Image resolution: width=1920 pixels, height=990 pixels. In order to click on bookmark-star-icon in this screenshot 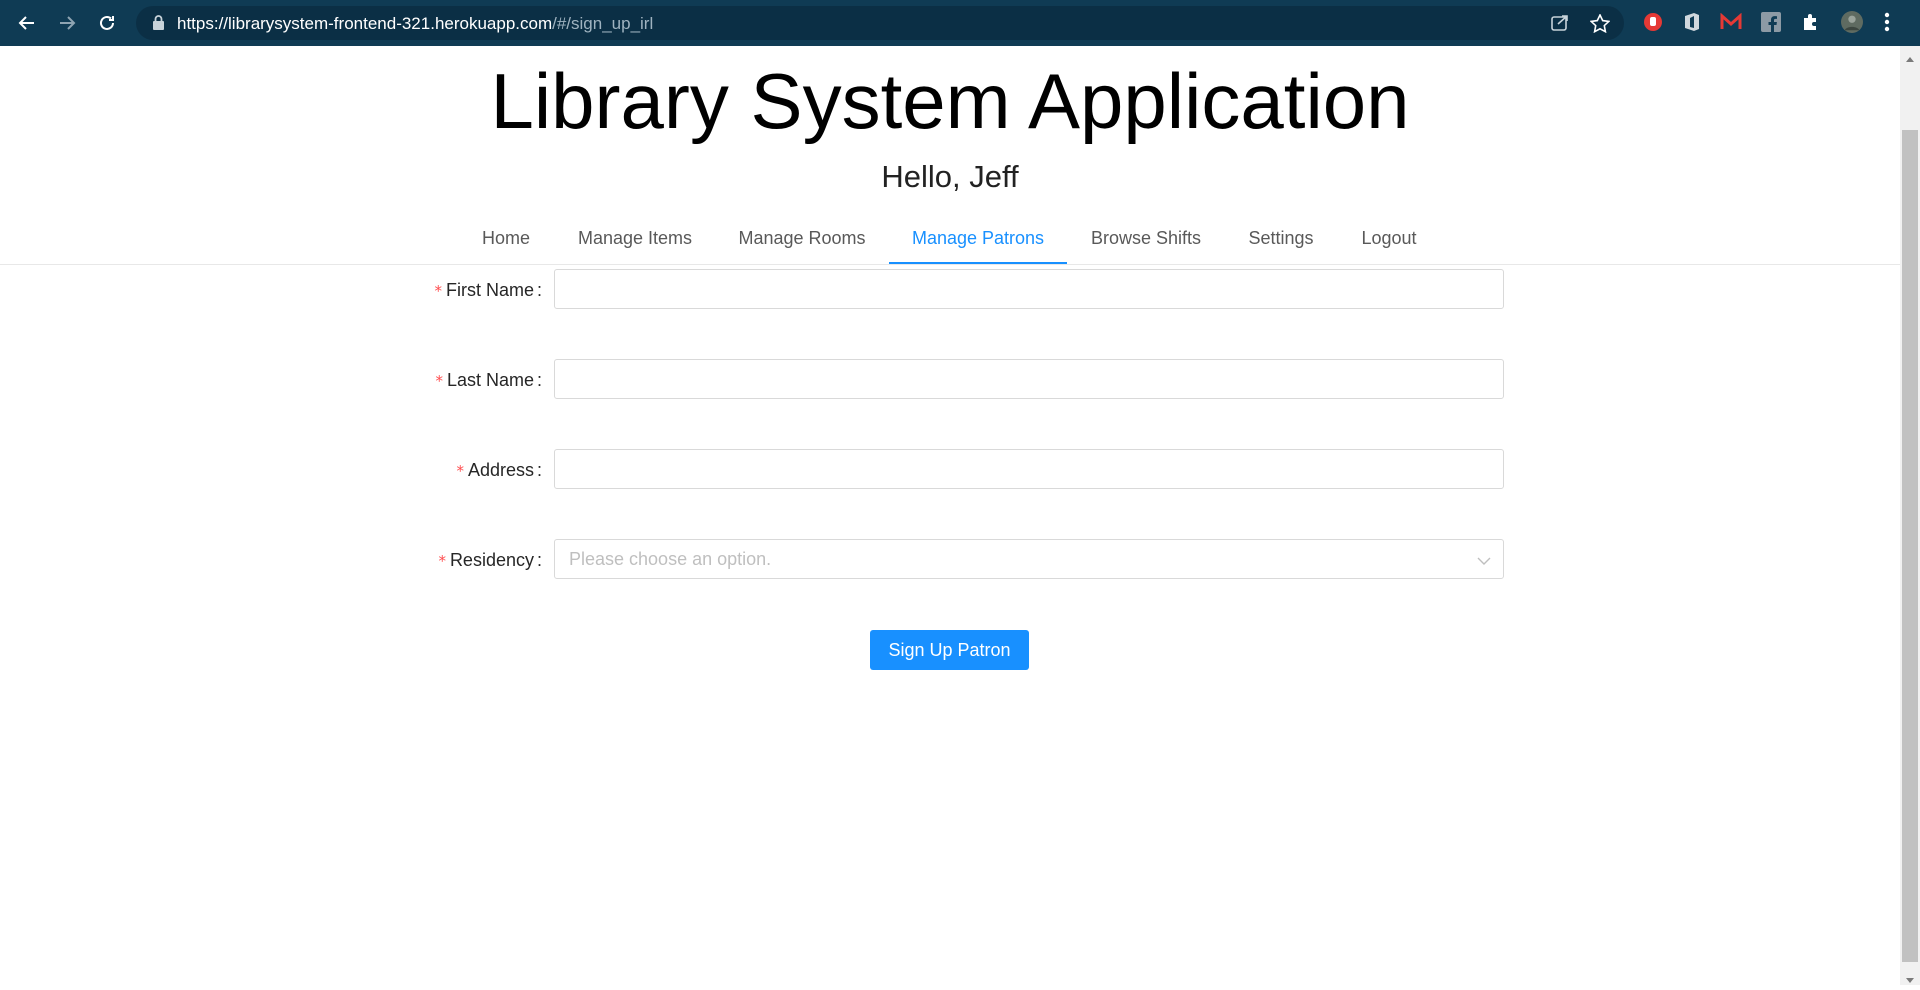, I will do `click(1600, 25)`.